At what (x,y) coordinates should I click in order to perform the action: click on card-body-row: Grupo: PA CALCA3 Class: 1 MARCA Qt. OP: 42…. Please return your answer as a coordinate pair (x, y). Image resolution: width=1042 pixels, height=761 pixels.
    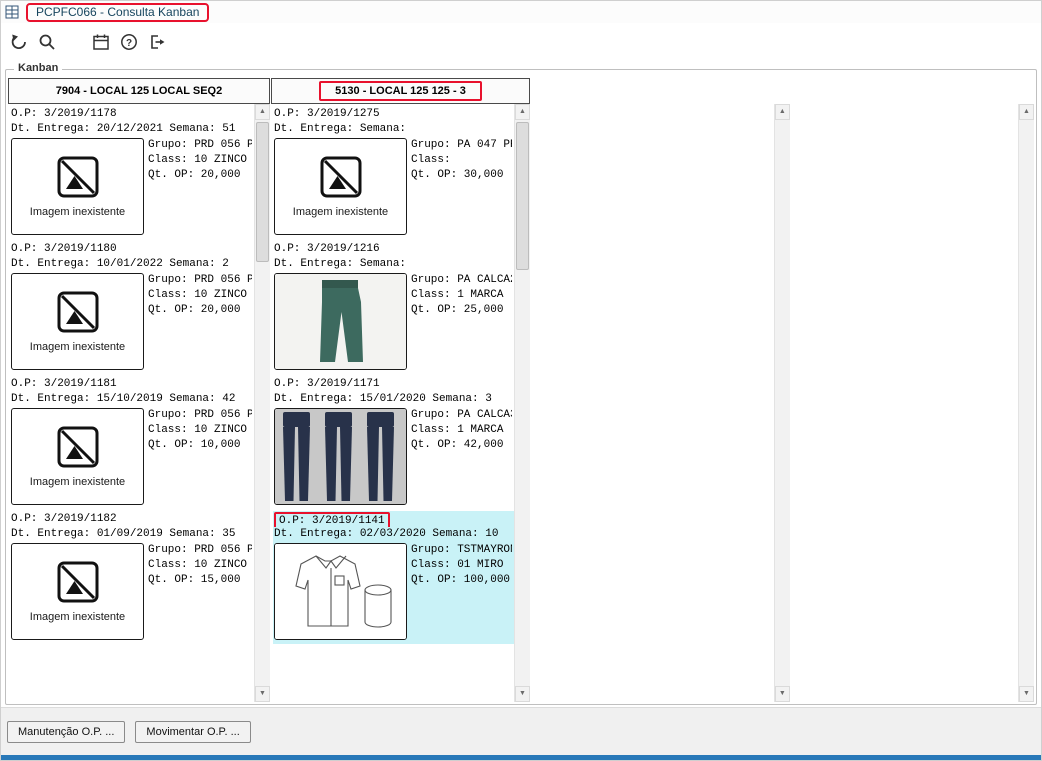
    Looking at the image, I should click on (393, 456).